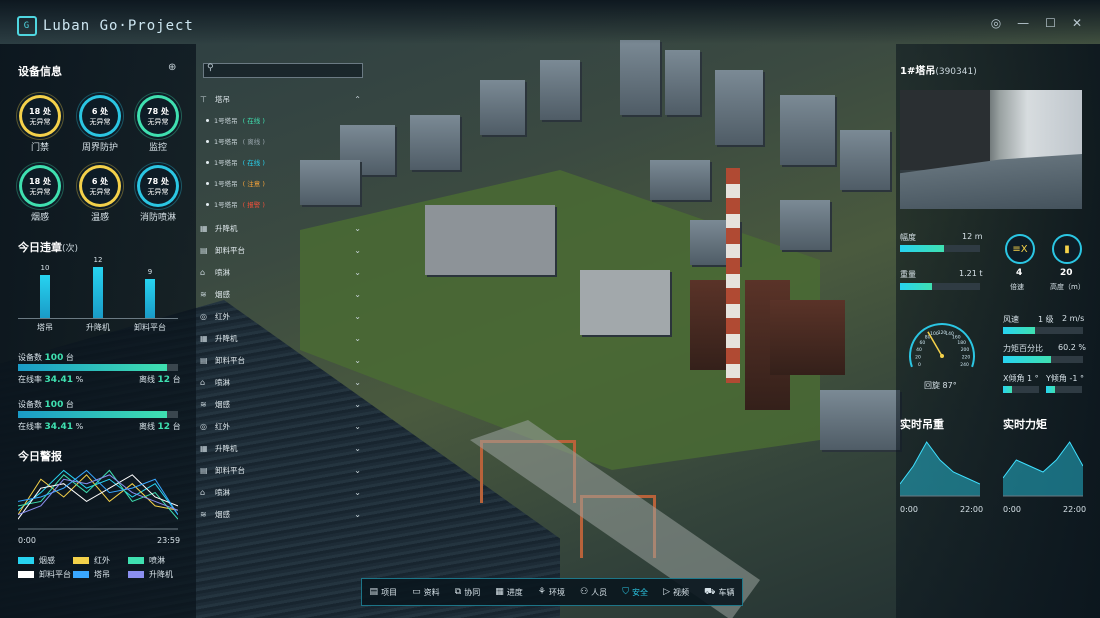 The height and width of the screenshot is (618, 1100). What do you see at coordinates (1020, 249) in the screenshot?
I see `speed-icon: ≡X` at bounding box center [1020, 249].